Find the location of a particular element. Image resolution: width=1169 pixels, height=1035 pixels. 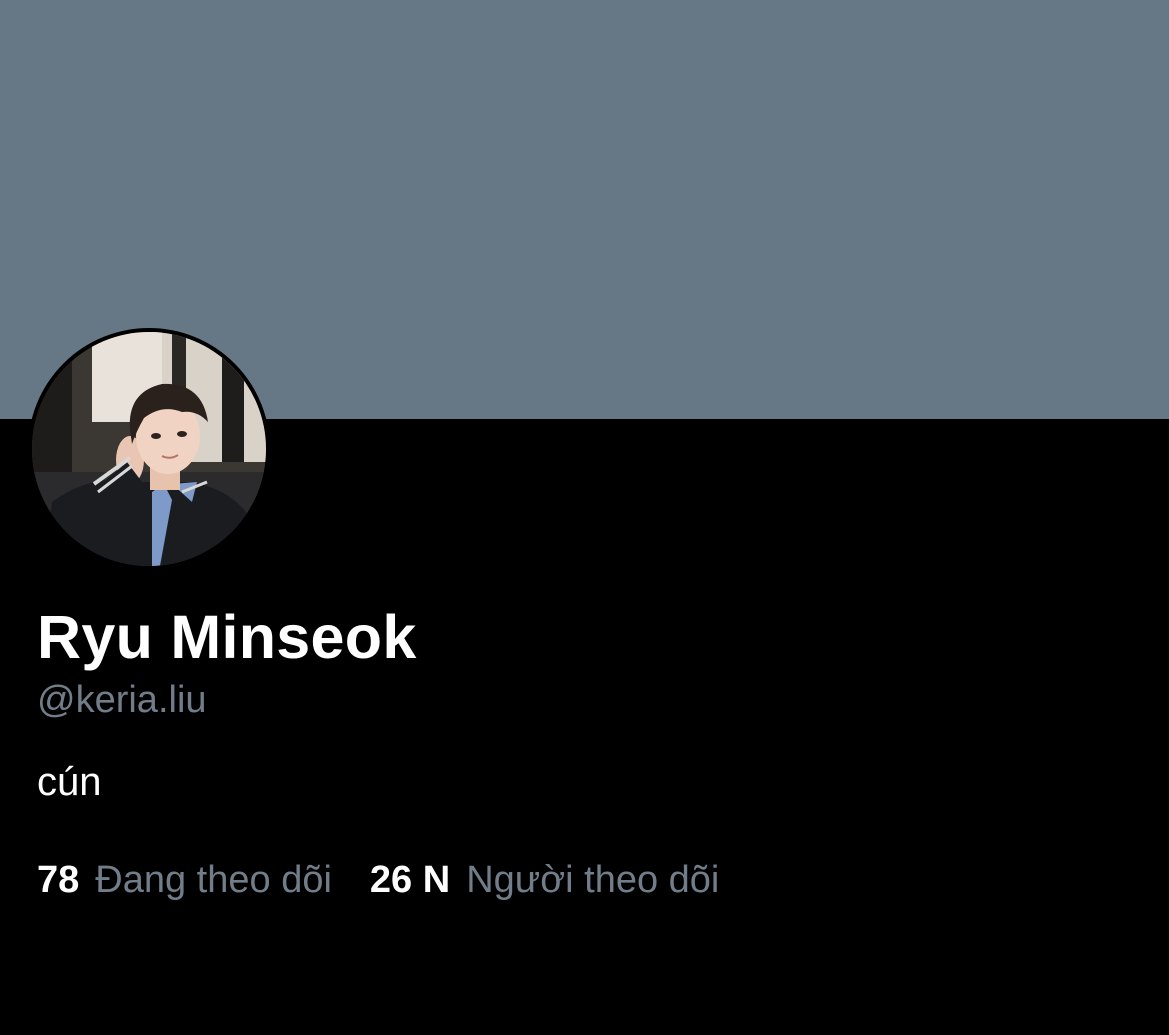

followers-link: 26 N Người theo dõi is located at coordinates (544, 880).